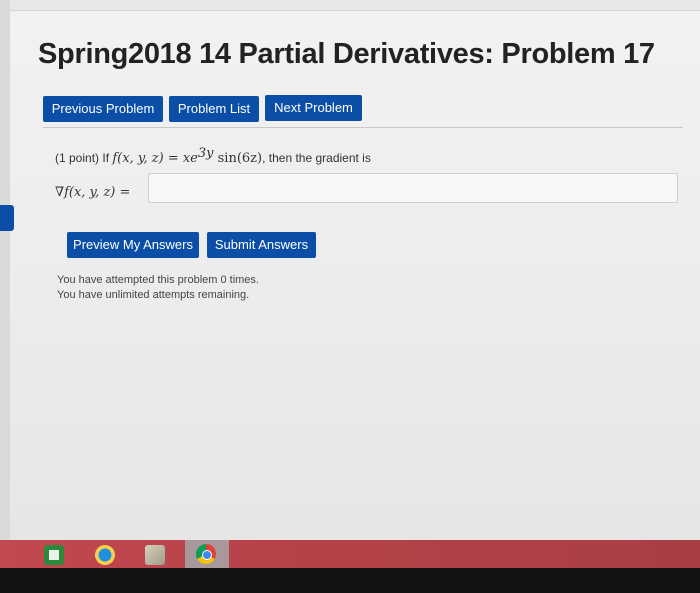  I want to click on expr-base: xe, so click(190, 158).